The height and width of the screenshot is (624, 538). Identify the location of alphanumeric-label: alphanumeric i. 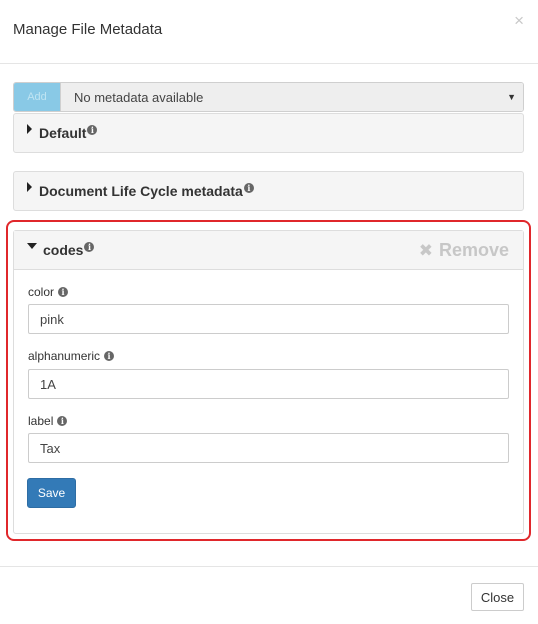
(71, 356).